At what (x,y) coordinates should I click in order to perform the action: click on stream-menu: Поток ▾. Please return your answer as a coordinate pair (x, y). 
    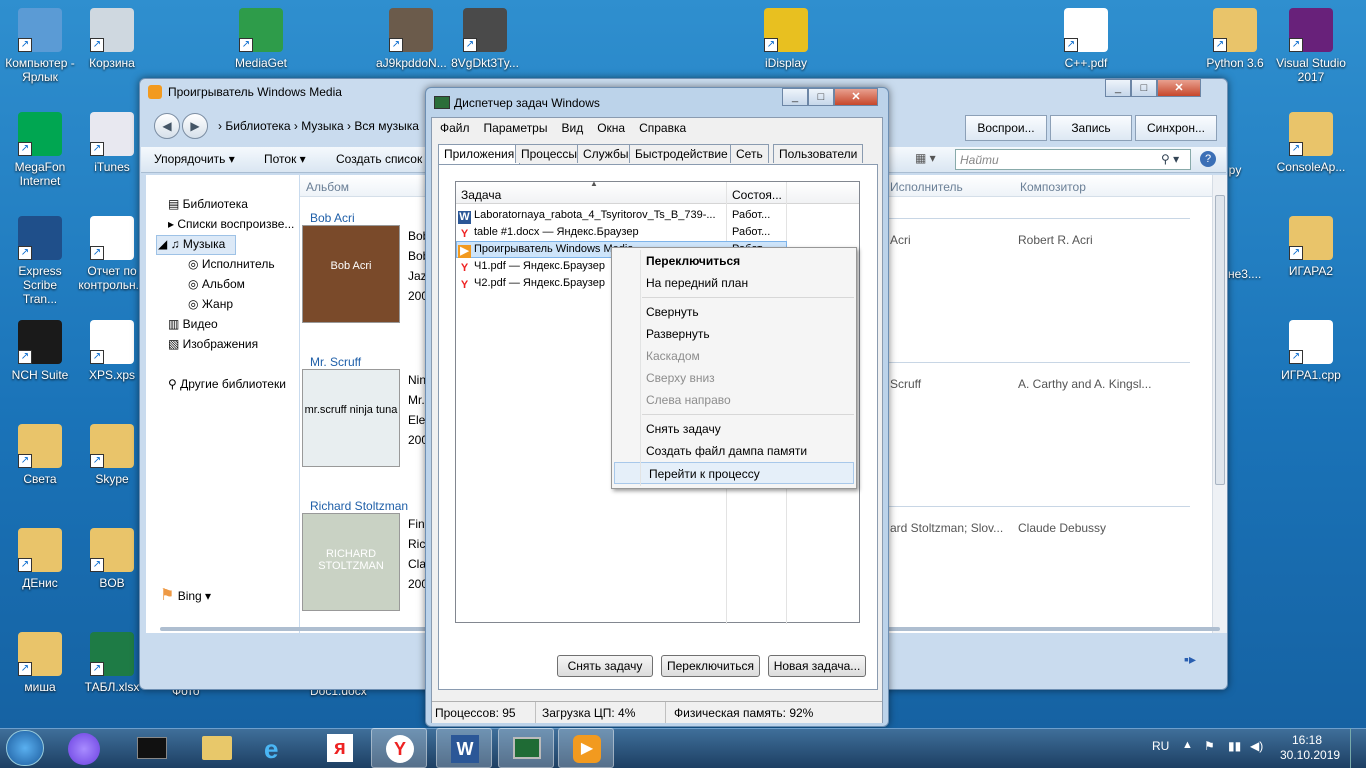
    Looking at the image, I should click on (285, 159).